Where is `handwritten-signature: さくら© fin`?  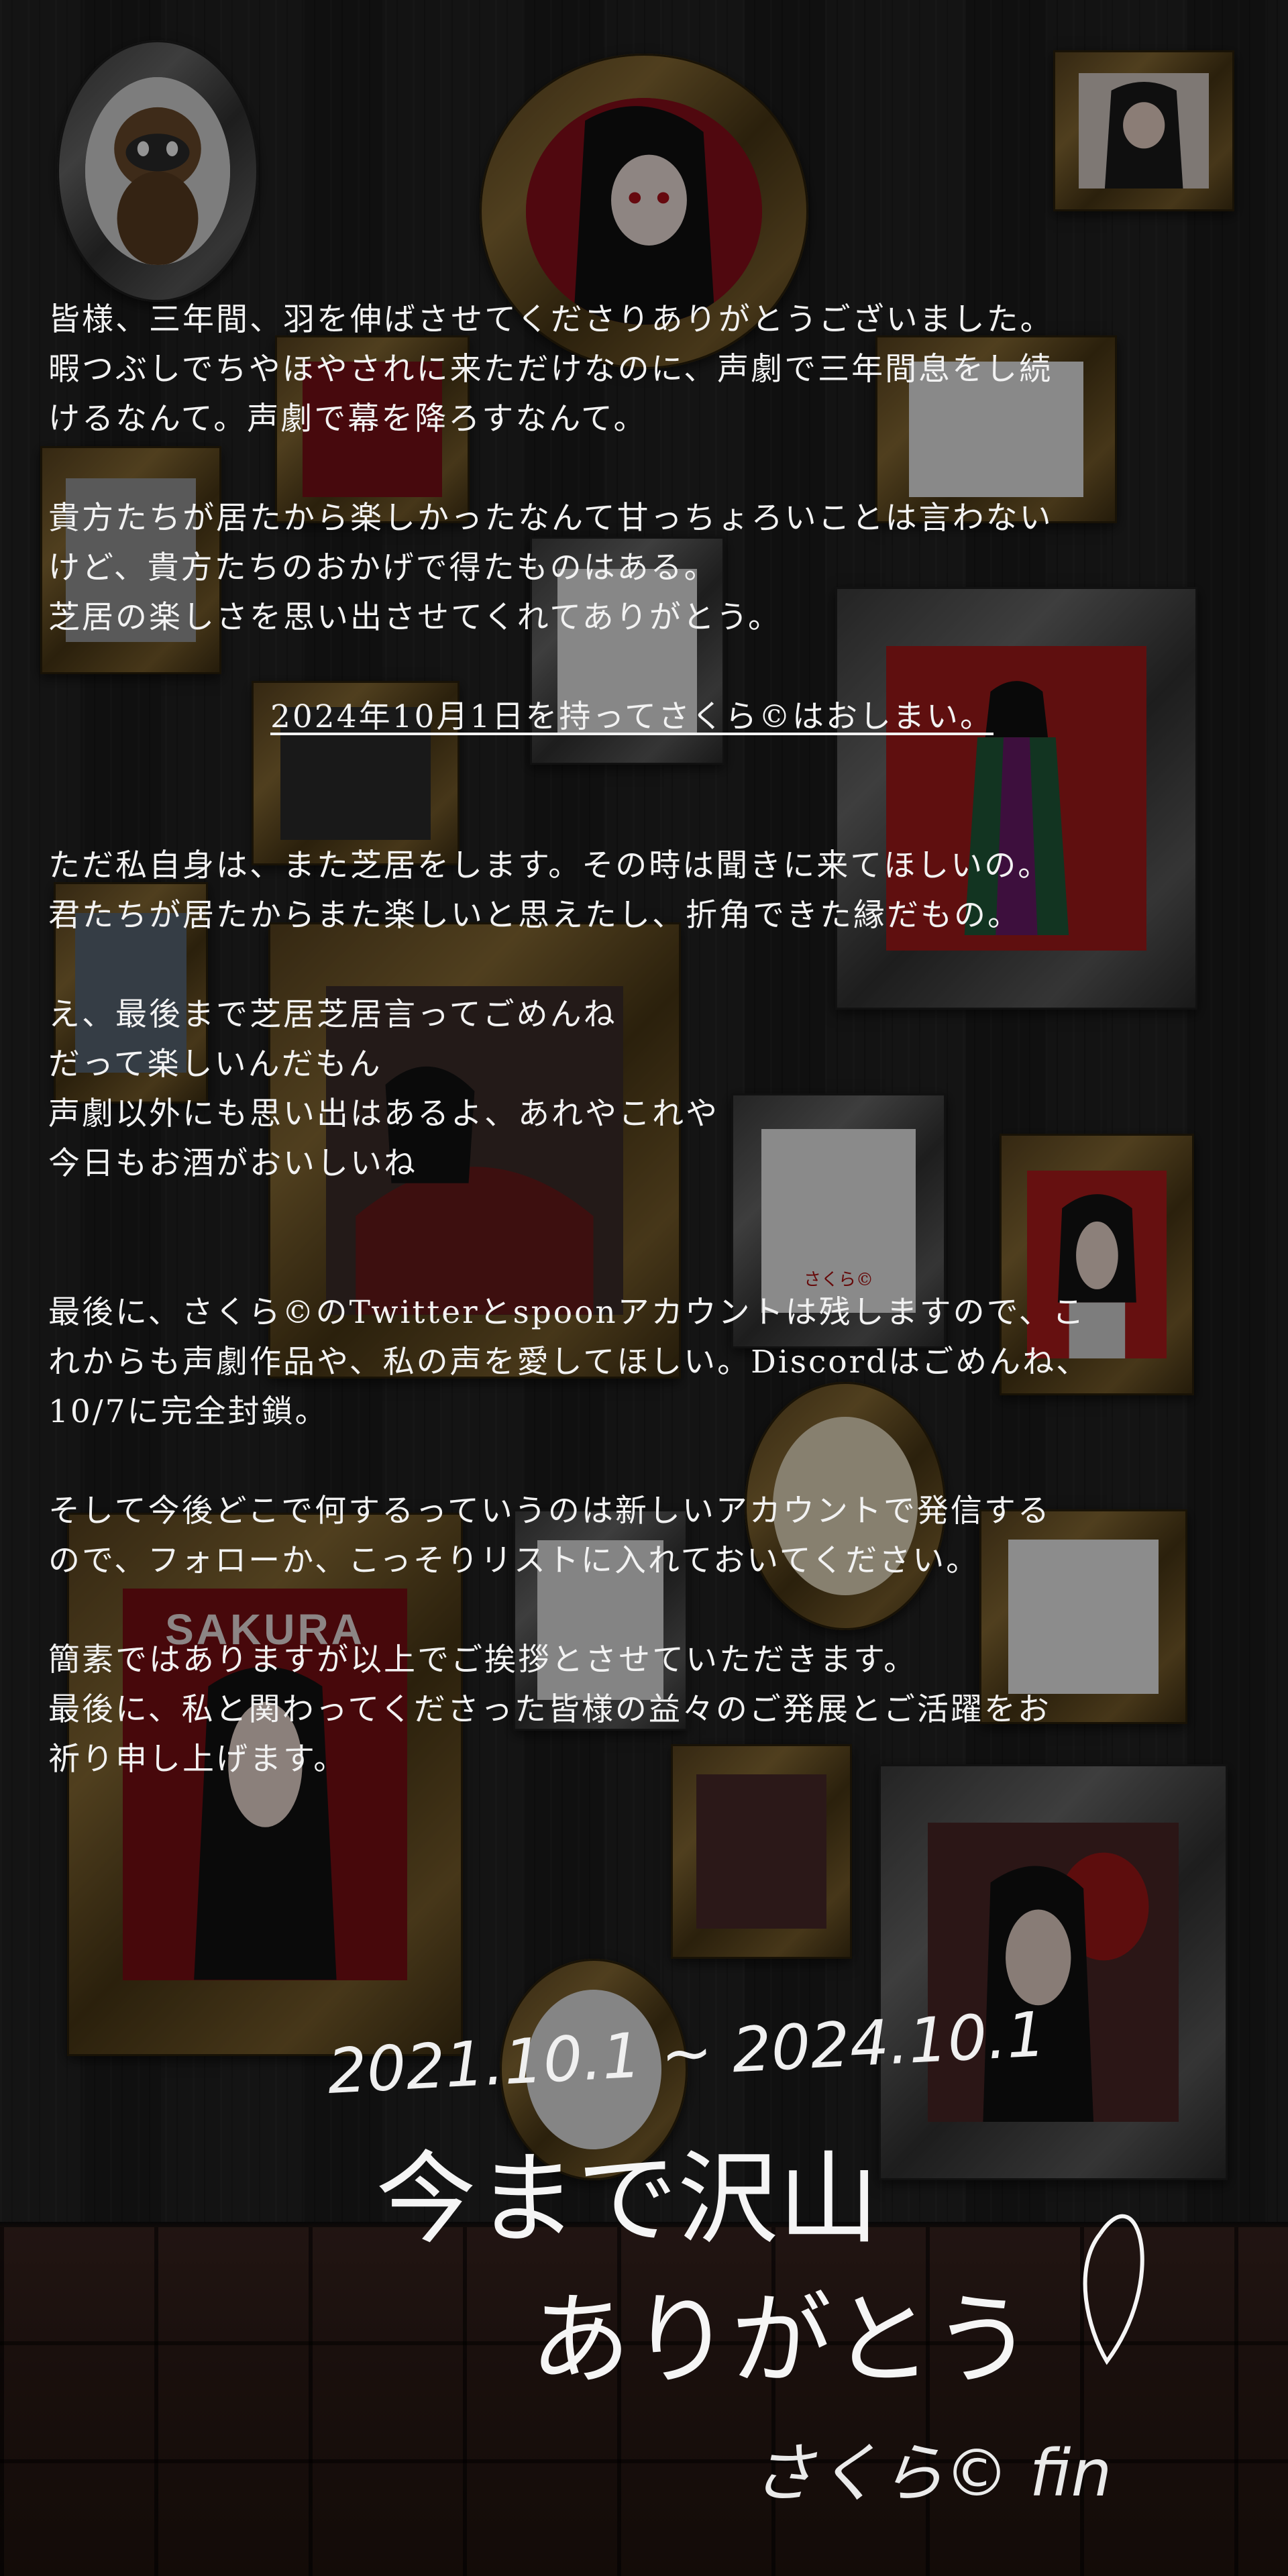 handwritten-signature: さくら© fin is located at coordinates (931, 2473).